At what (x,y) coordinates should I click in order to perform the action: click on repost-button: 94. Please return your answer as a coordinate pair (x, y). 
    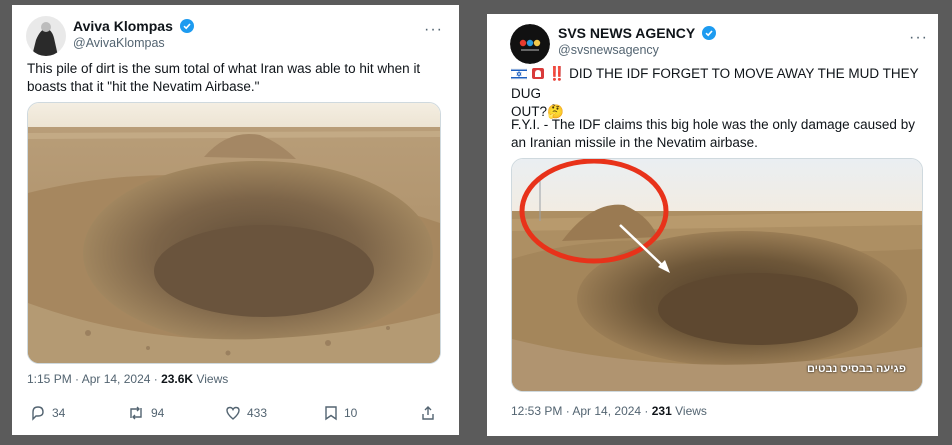
    Looking at the image, I should click on (145, 413).